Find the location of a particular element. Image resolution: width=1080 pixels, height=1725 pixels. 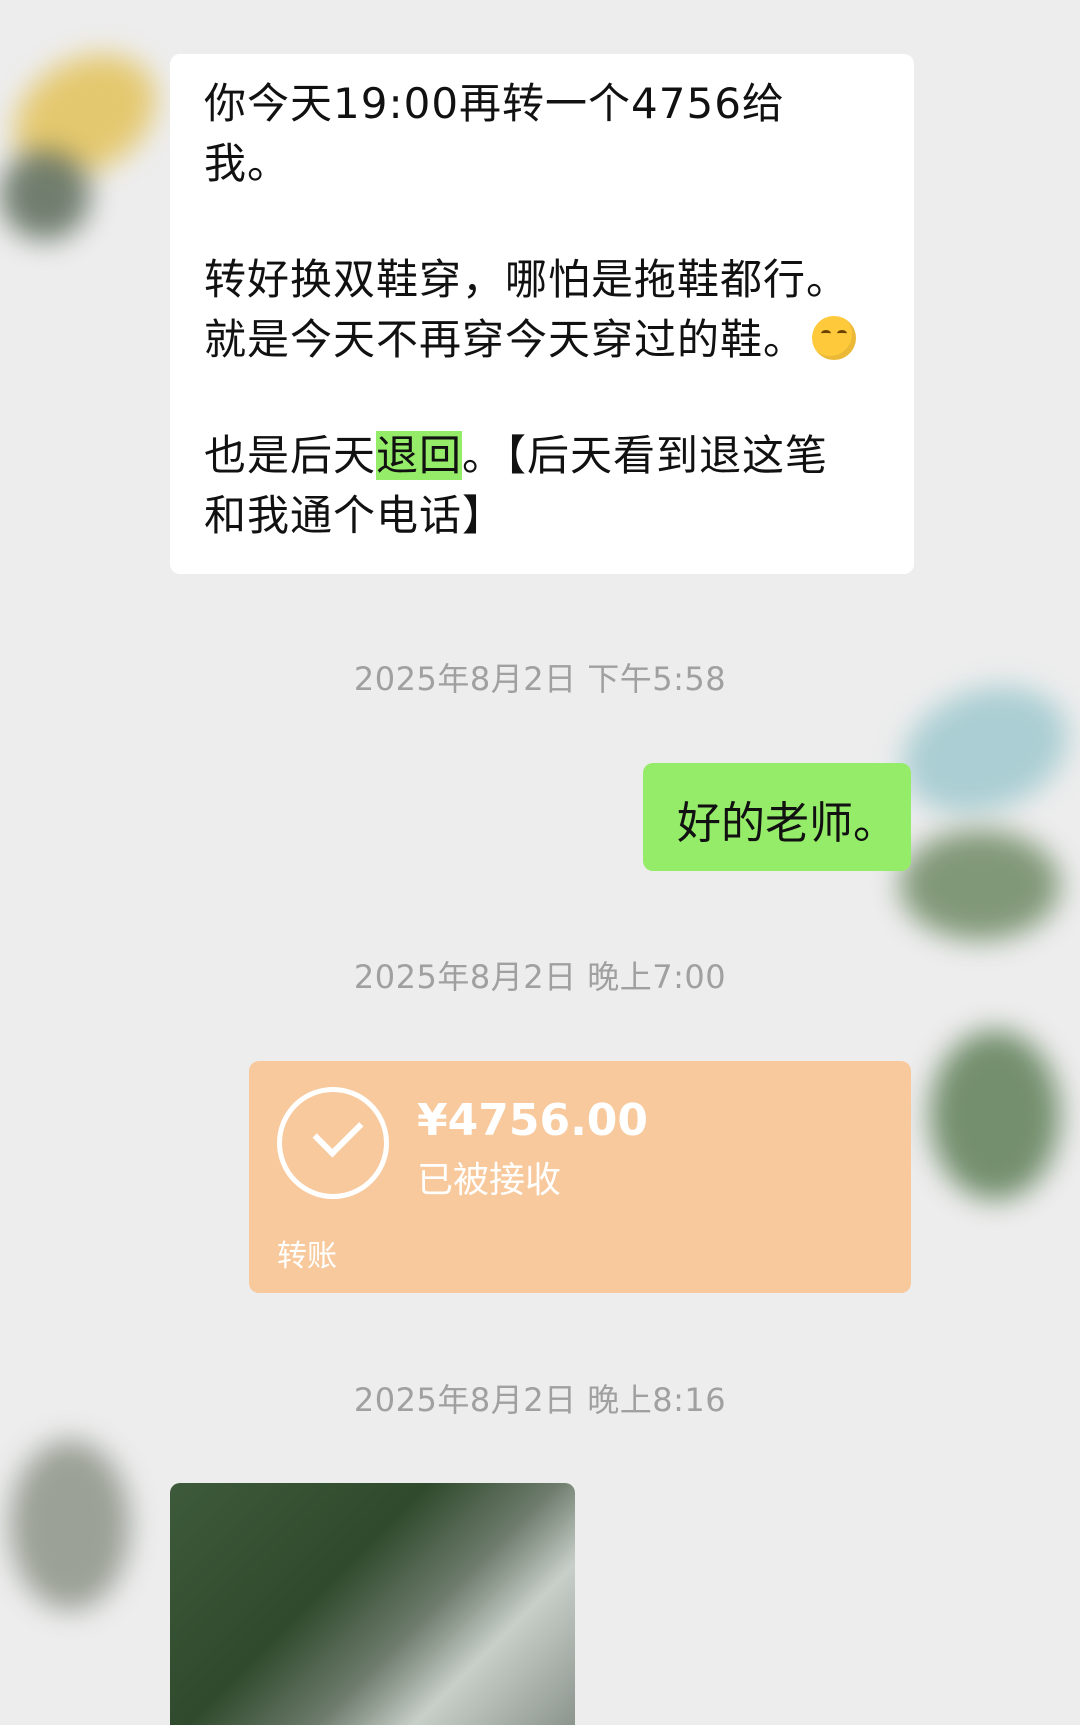

check-circle-icon is located at coordinates (333, 1143).